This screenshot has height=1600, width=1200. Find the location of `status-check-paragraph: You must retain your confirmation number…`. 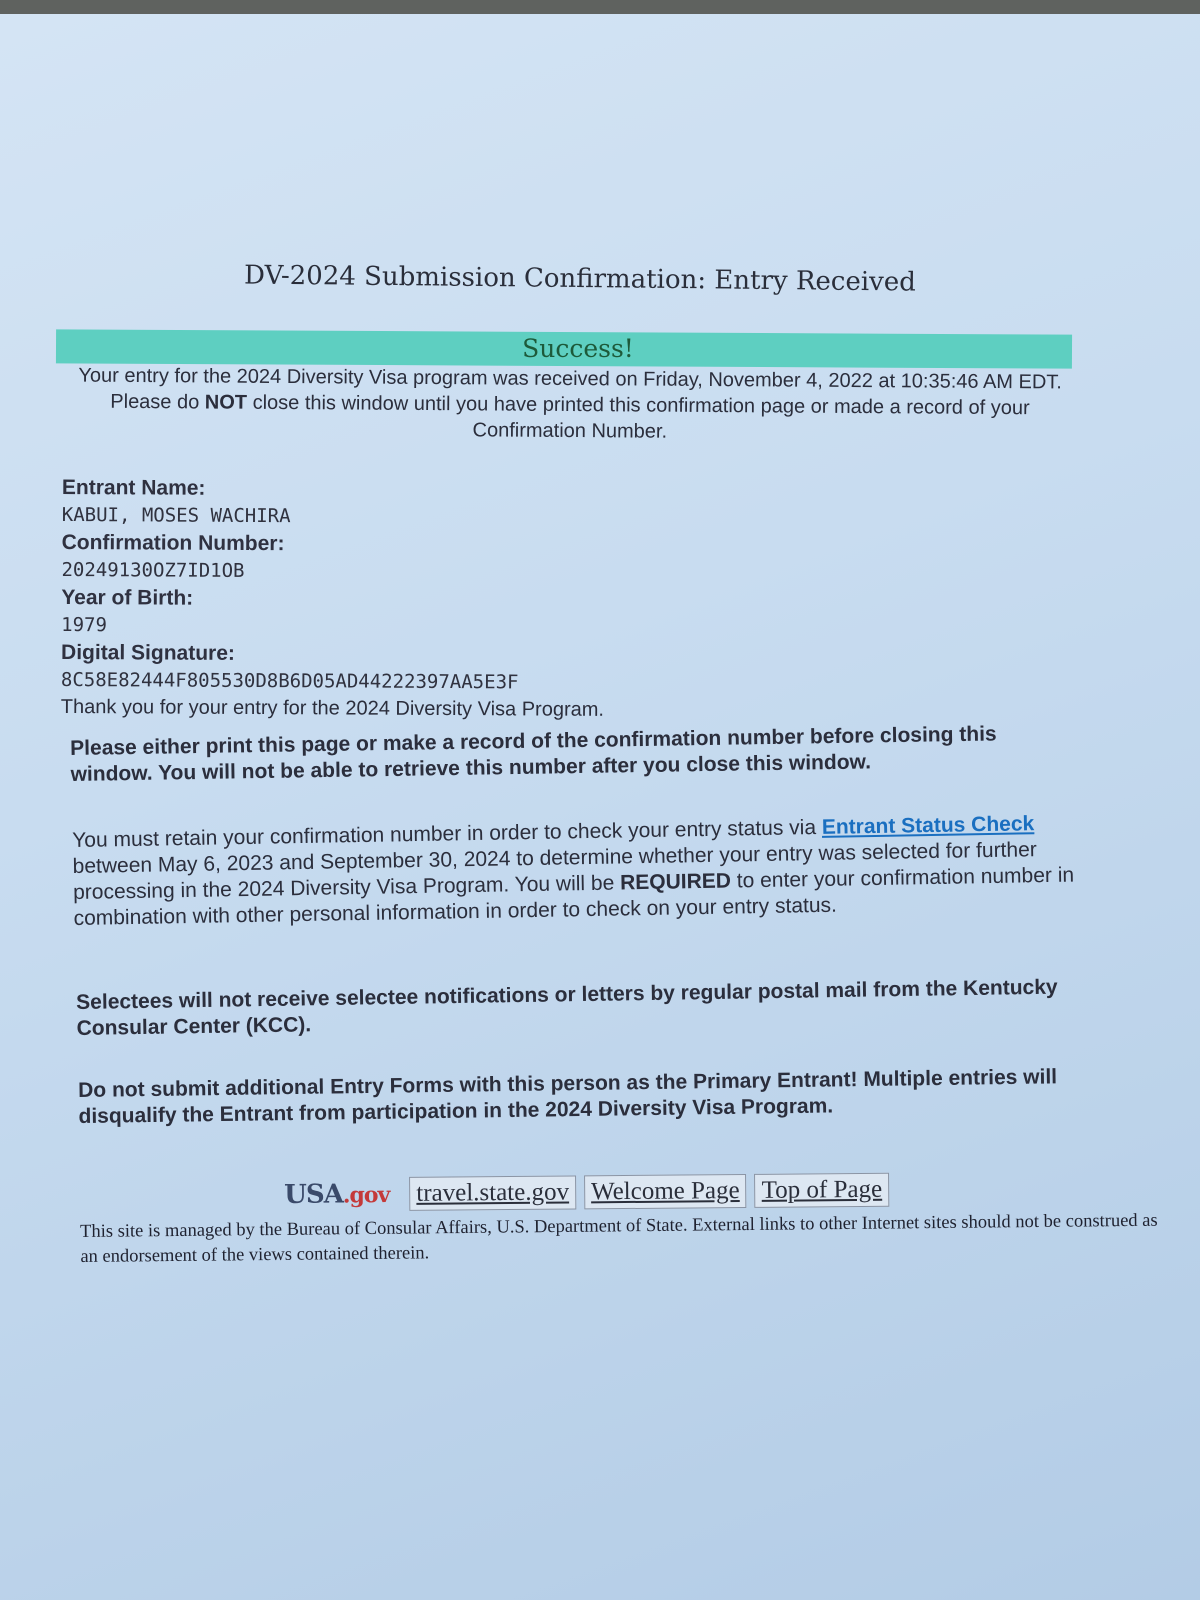

status-check-paragraph: You must retain your confirmation number… is located at coordinates (578, 871).